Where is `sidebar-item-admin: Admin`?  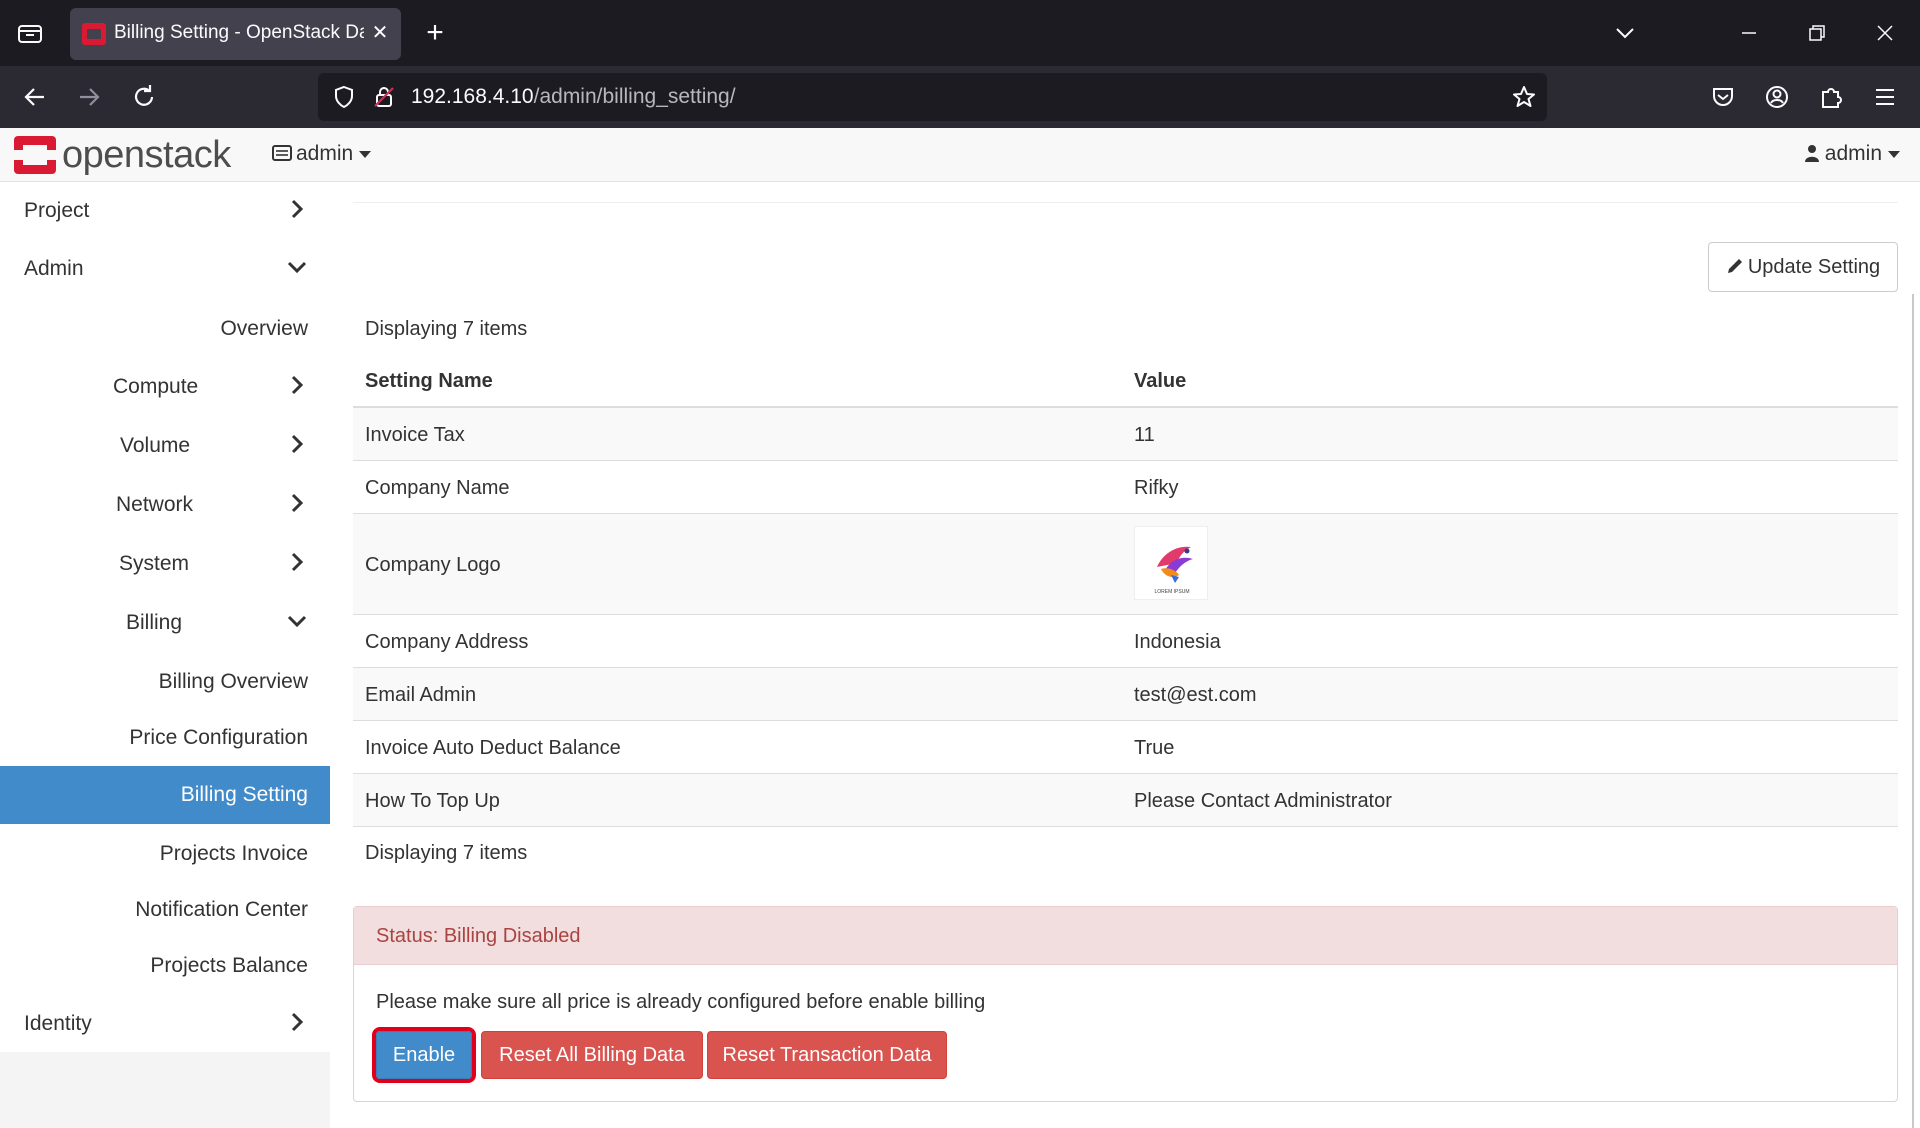
sidebar-item-admin: Admin is located at coordinates (165, 268).